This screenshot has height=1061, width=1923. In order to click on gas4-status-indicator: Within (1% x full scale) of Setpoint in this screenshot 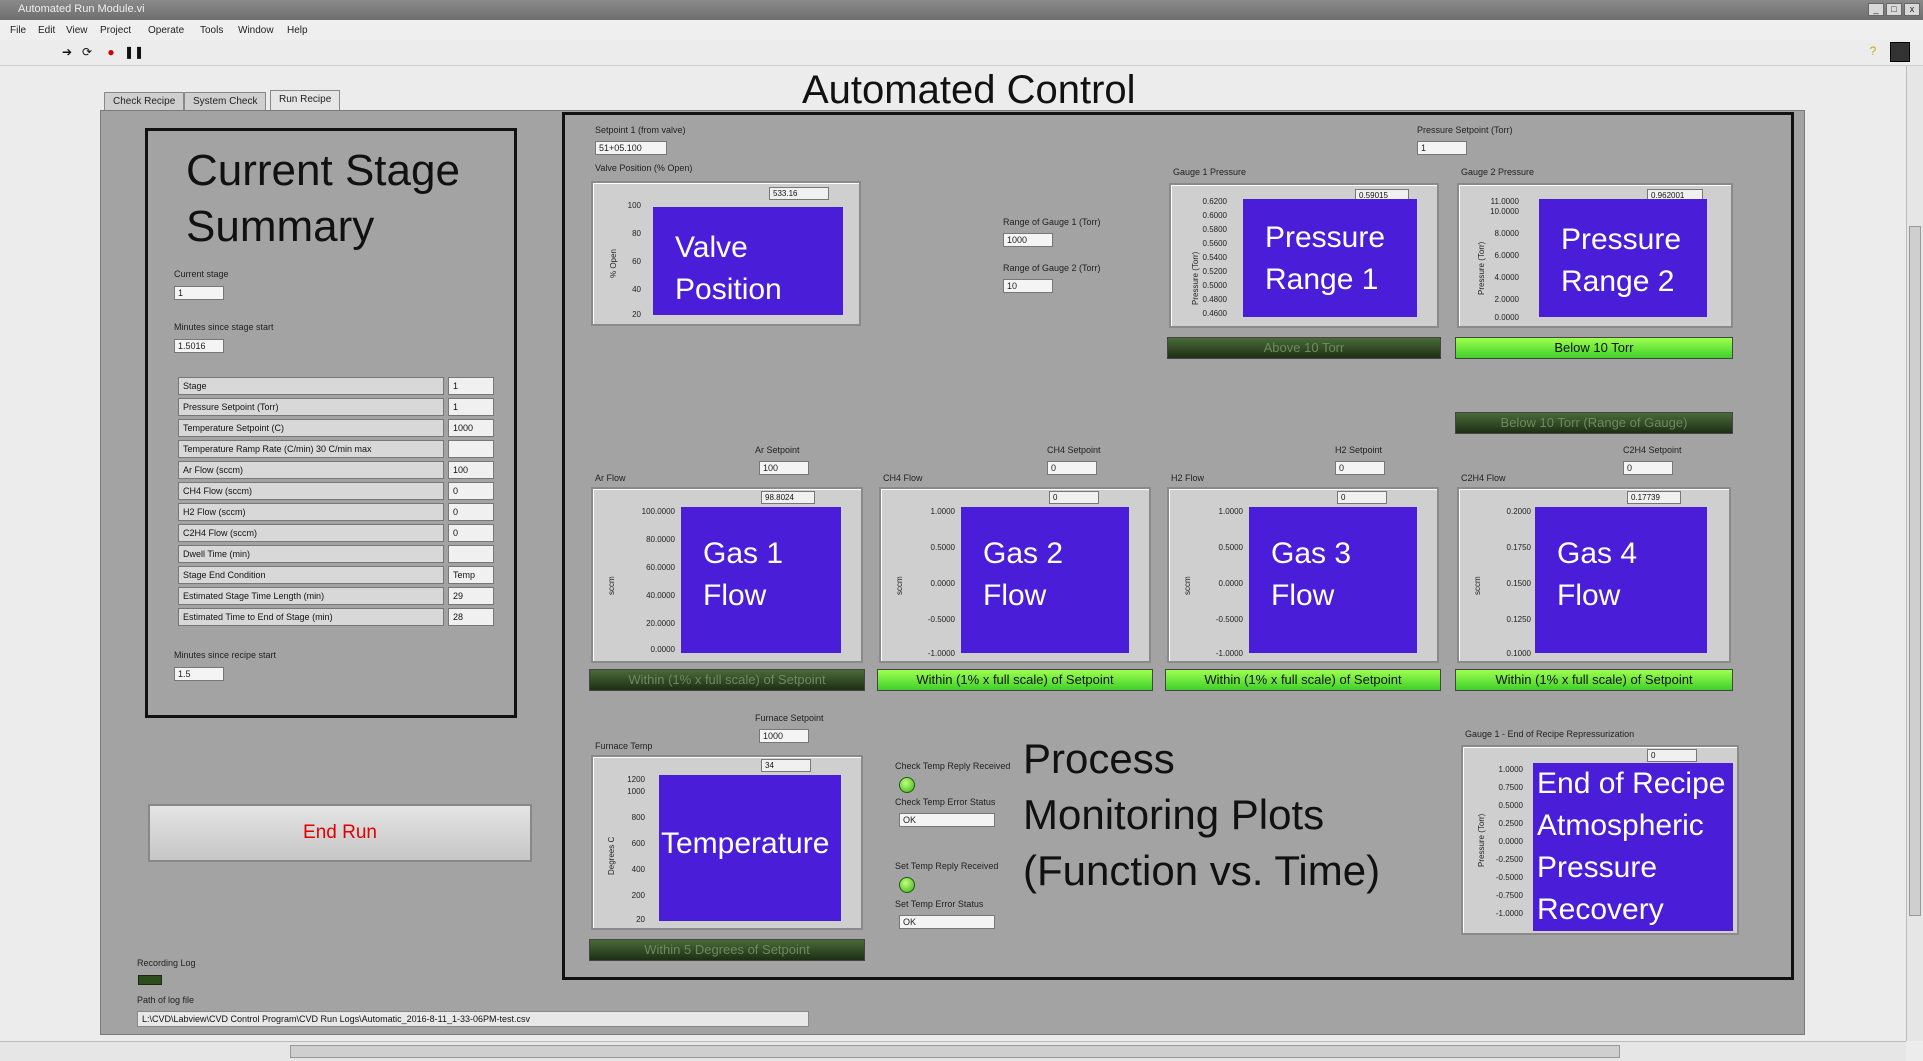, I will do `click(1594, 680)`.